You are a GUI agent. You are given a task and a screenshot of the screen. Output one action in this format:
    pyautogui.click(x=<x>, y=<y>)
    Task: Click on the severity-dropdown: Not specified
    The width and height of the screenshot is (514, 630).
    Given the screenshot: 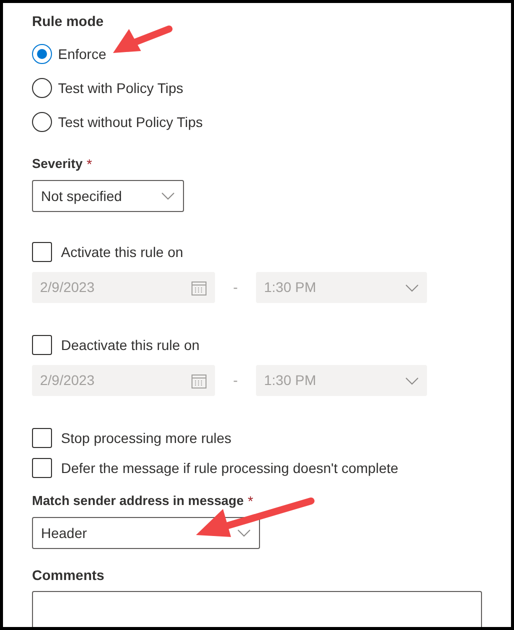 What is the action you would take?
    pyautogui.click(x=108, y=196)
    